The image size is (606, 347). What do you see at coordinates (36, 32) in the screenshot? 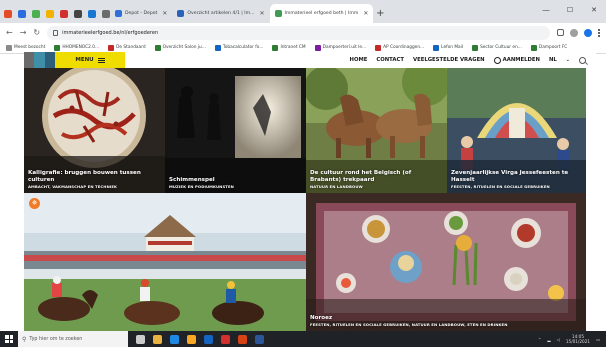
I see `reload-icon: ↻` at bounding box center [36, 32].